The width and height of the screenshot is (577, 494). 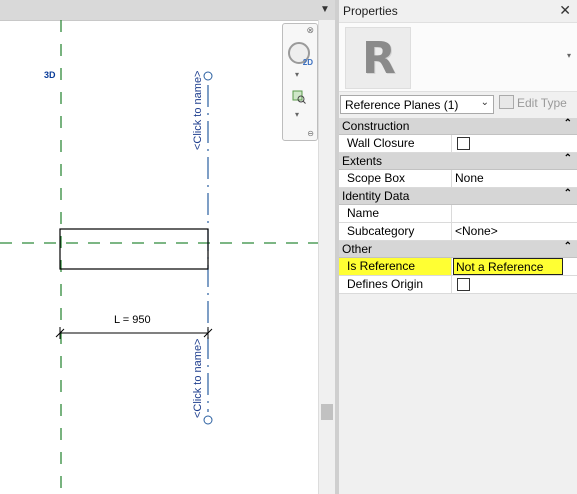 I want to click on reference-plane-end-bottom, so click(x=208, y=420).